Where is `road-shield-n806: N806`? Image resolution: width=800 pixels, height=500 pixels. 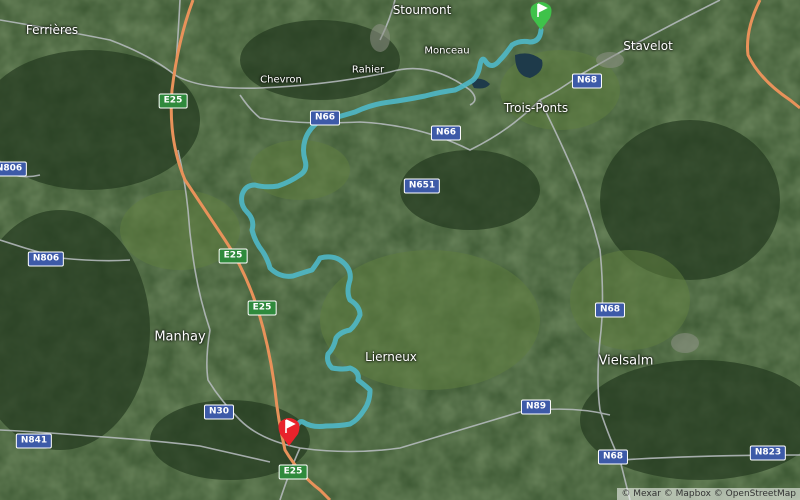
road-shield-n806: N806 is located at coordinates (46, 259).